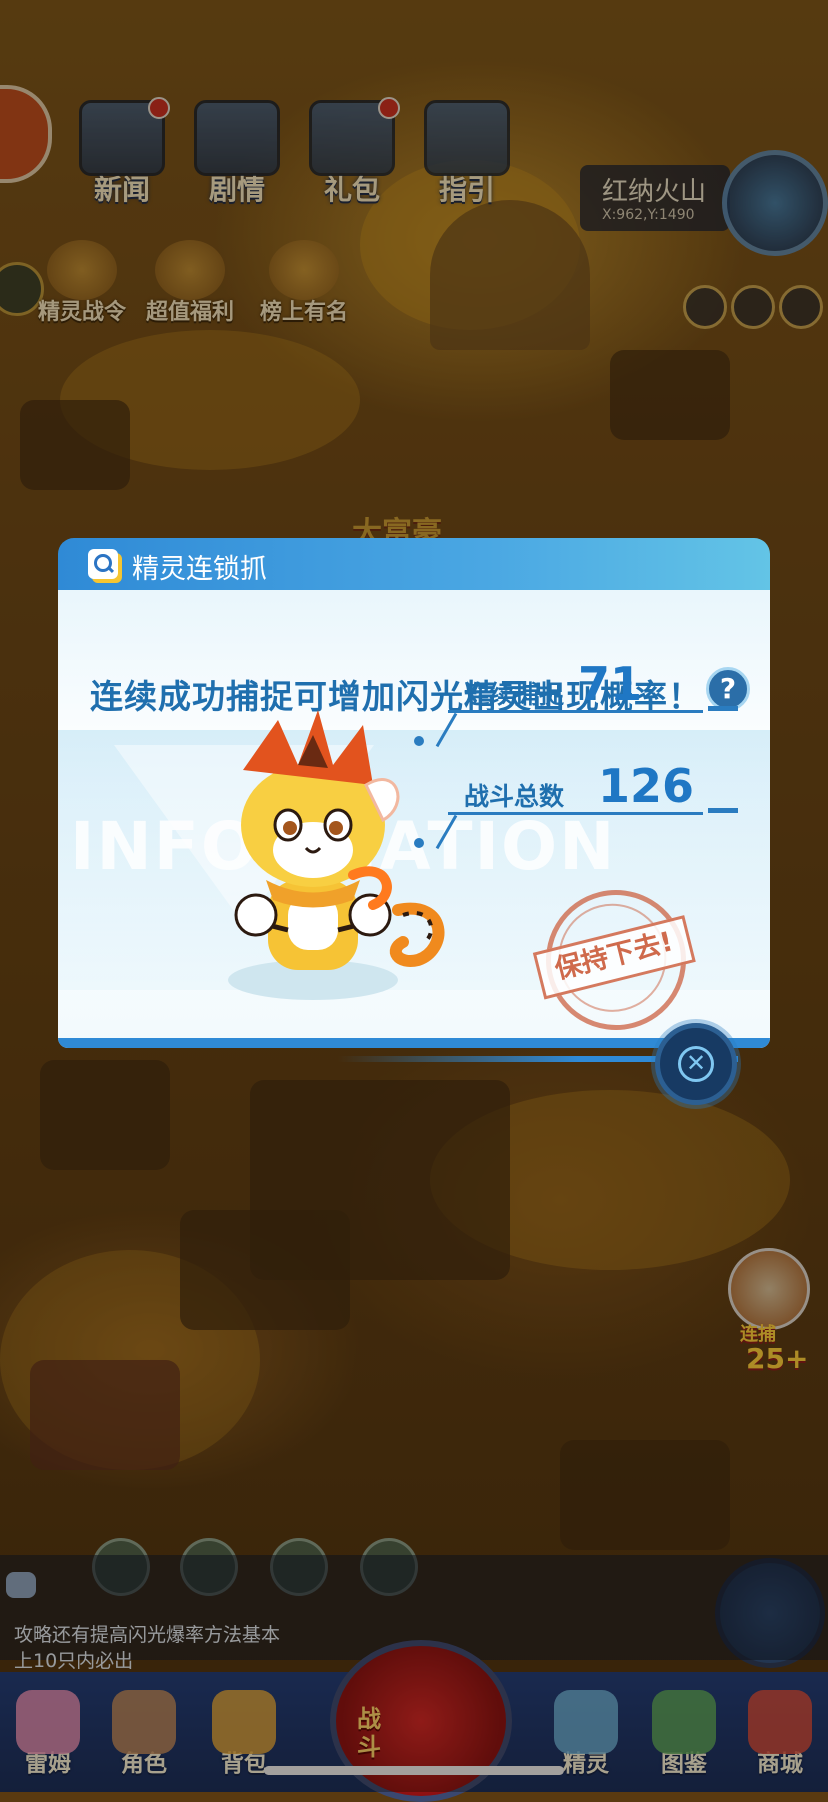  I want to click on search-icon, so click(103, 564).